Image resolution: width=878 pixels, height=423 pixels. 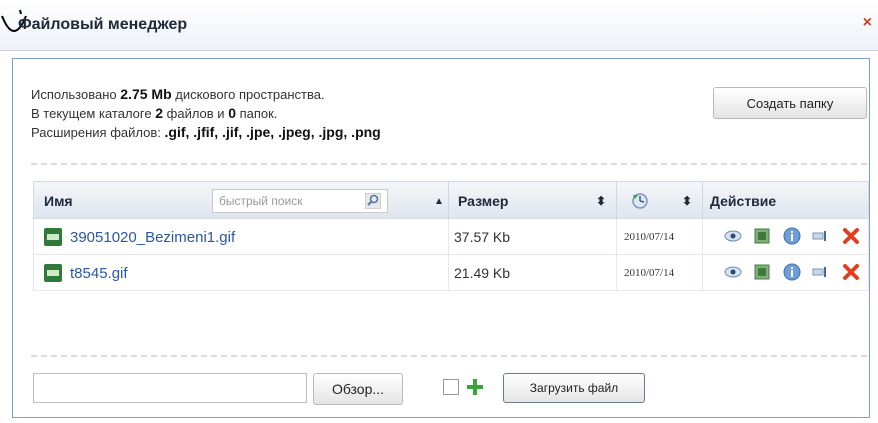 What do you see at coordinates (640, 201) in the screenshot?
I see `clock-icon` at bounding box center [640, 201].